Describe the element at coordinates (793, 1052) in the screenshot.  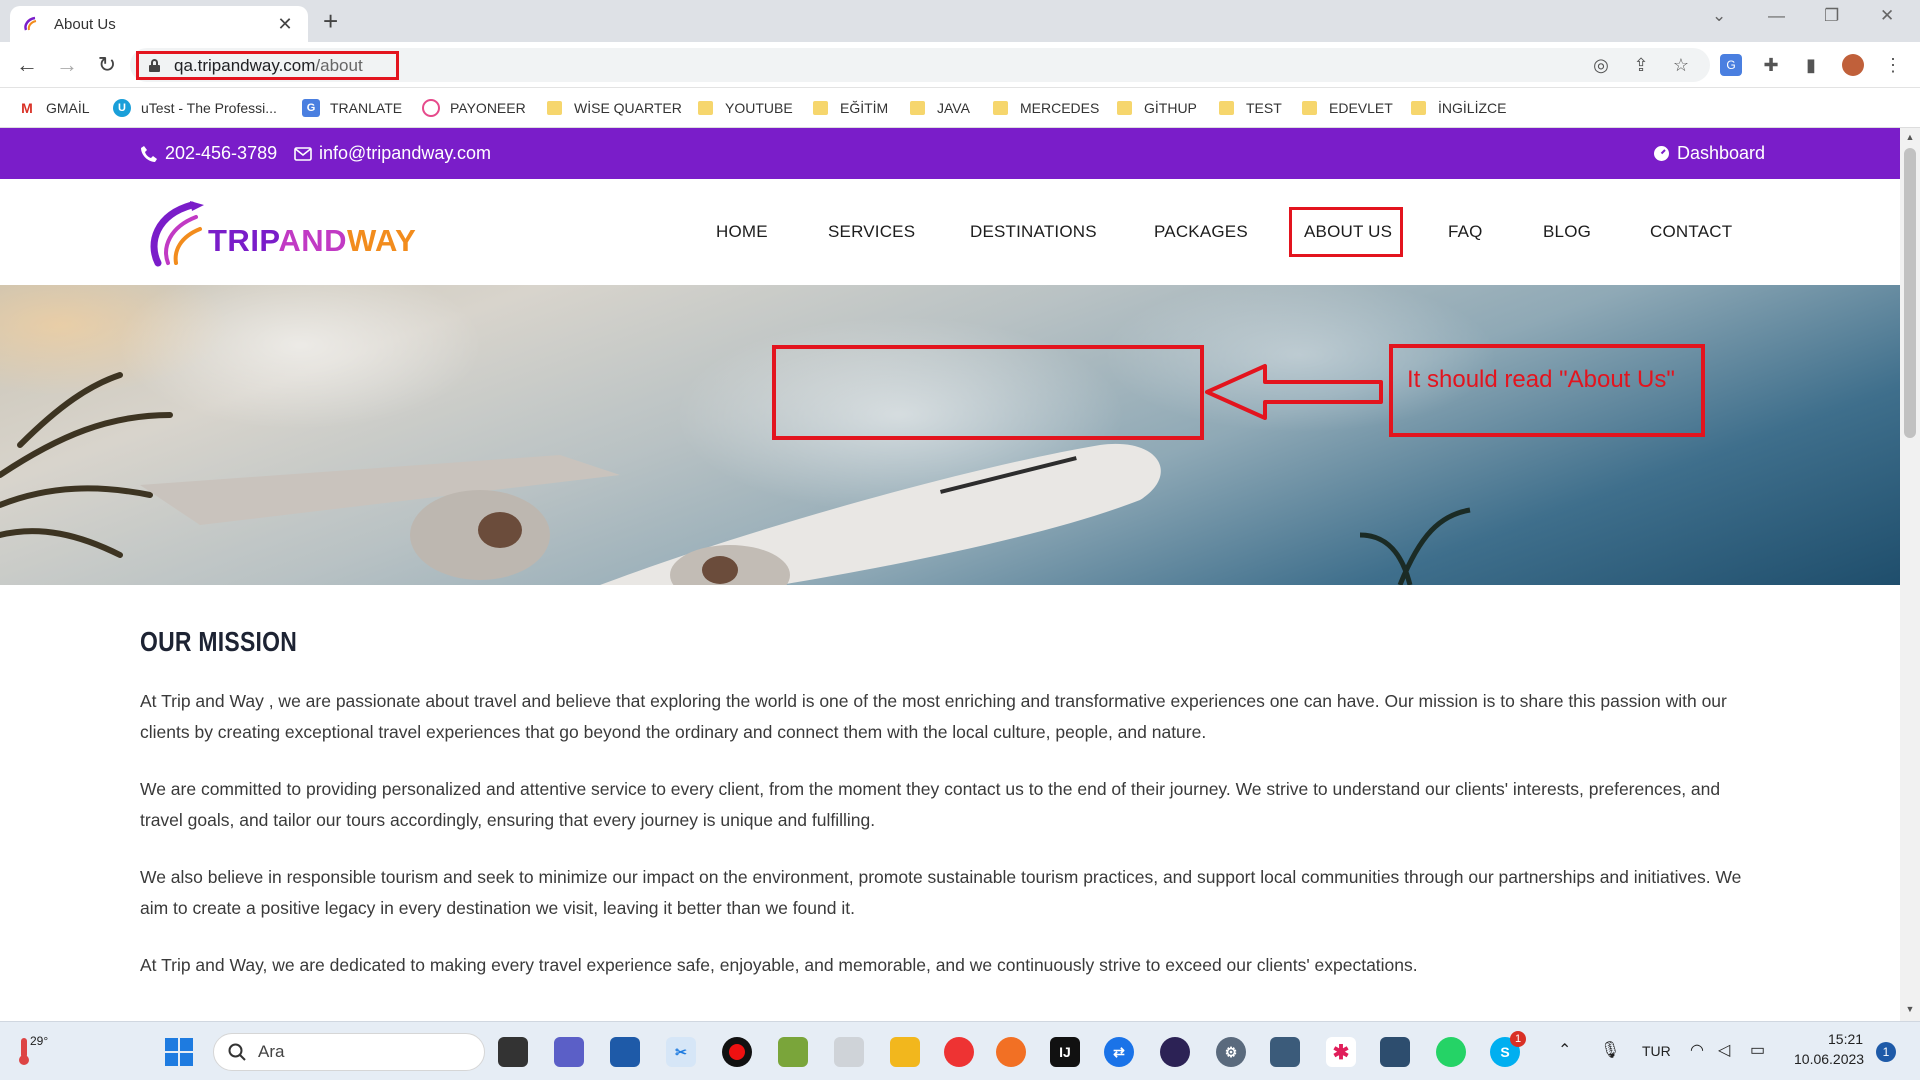
I see `game-app-icon` at that location.